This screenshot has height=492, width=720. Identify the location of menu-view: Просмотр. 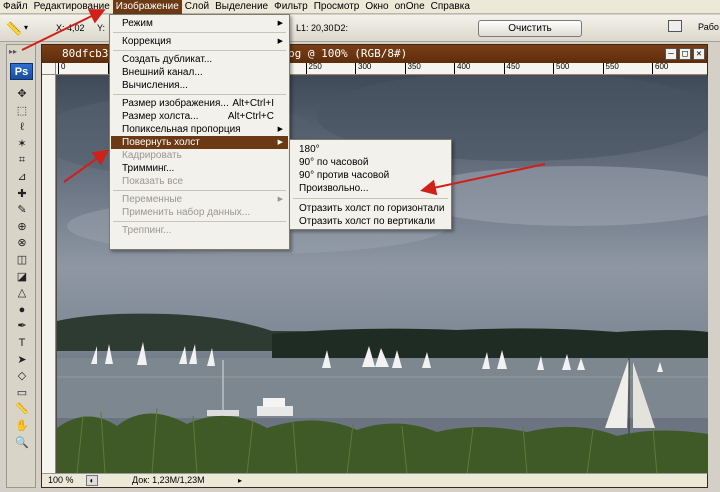
(337, 7).